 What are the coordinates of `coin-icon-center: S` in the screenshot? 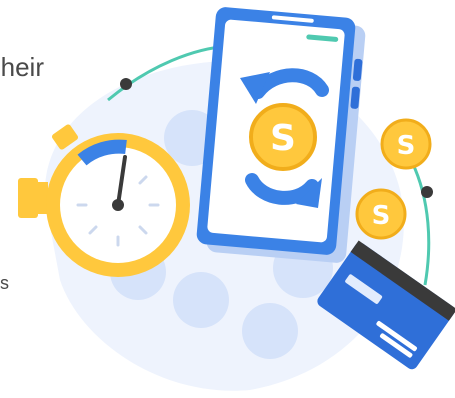 It's located at (283, 137).